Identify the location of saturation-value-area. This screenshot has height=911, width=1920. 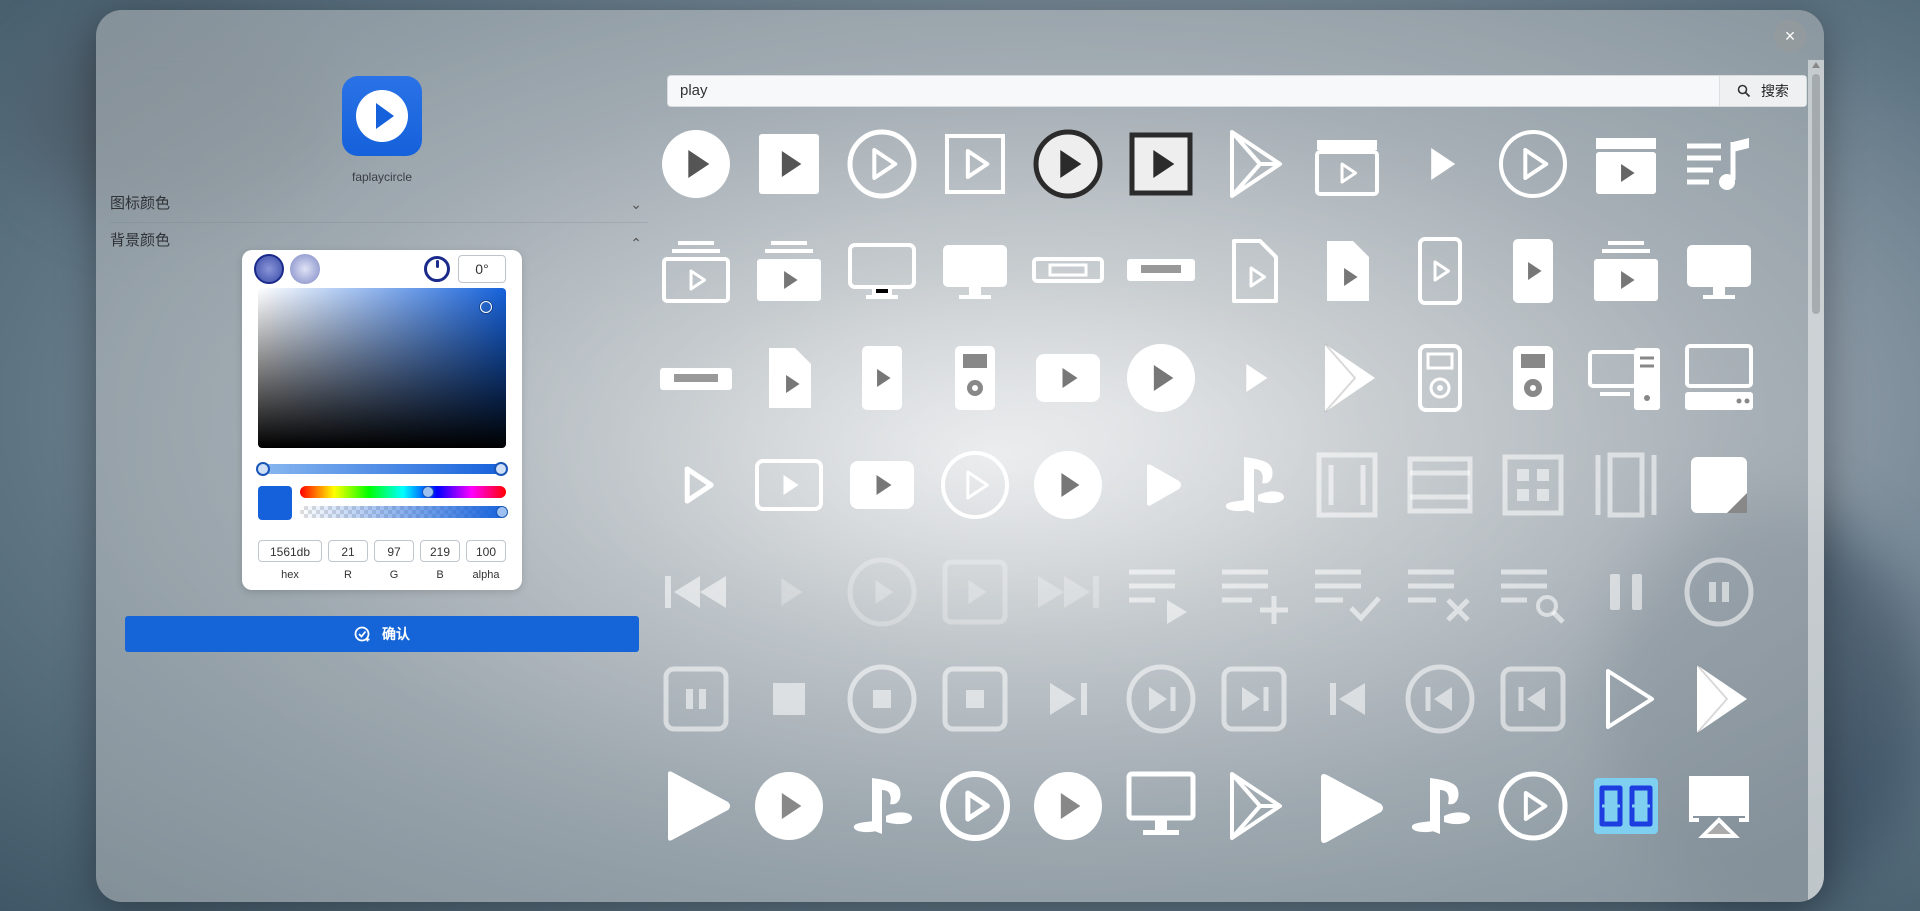
(382, 368).